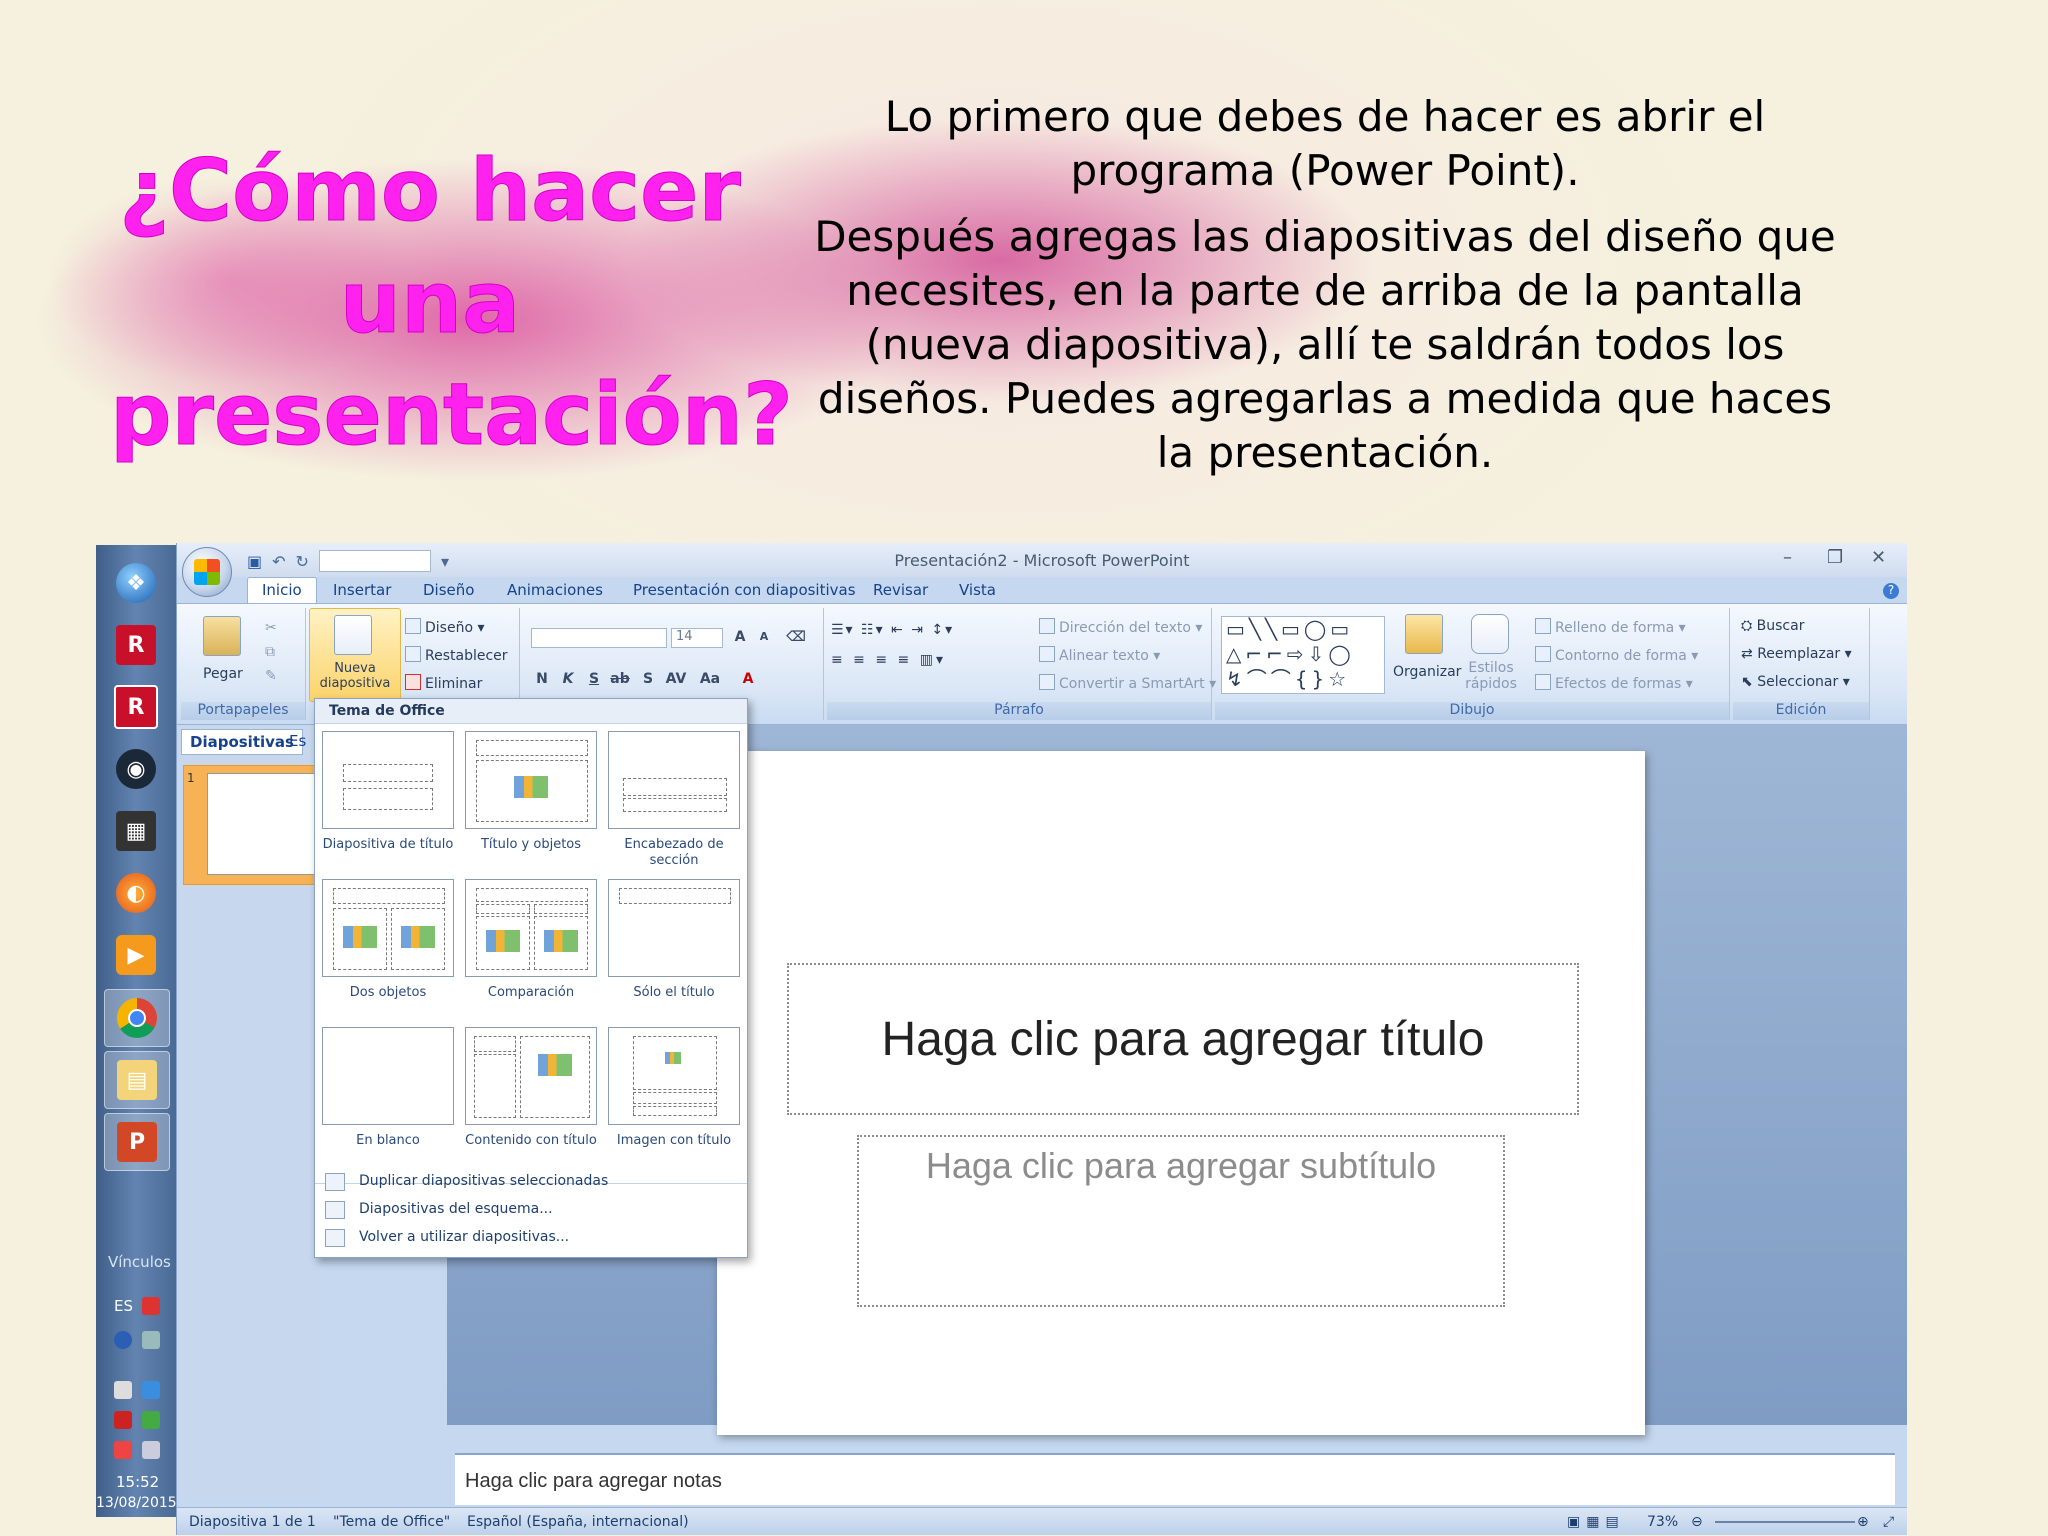  Describe the element at coordinates (151, 1450) in the screenshot. I see `volume-tray-icon` at that location.